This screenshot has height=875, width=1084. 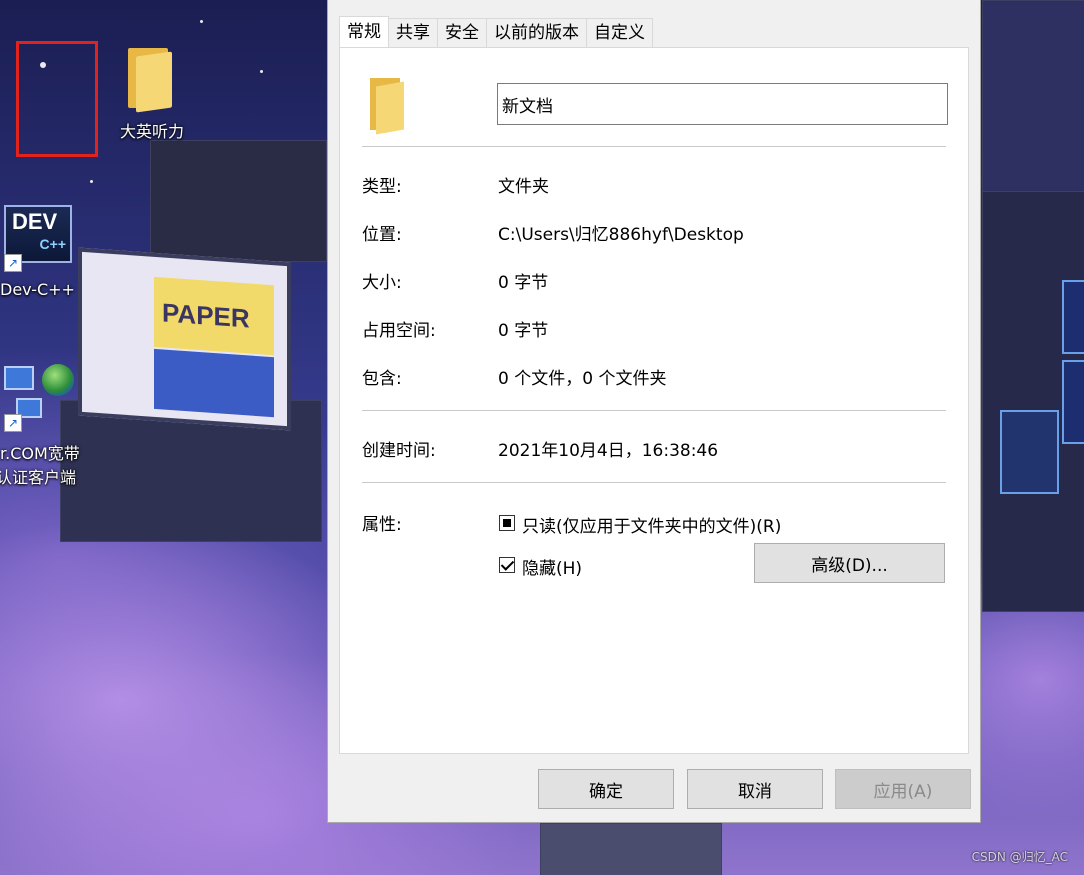 I want to click on size-on-disk-label: 占用空间:, so click(x=399, y=331).